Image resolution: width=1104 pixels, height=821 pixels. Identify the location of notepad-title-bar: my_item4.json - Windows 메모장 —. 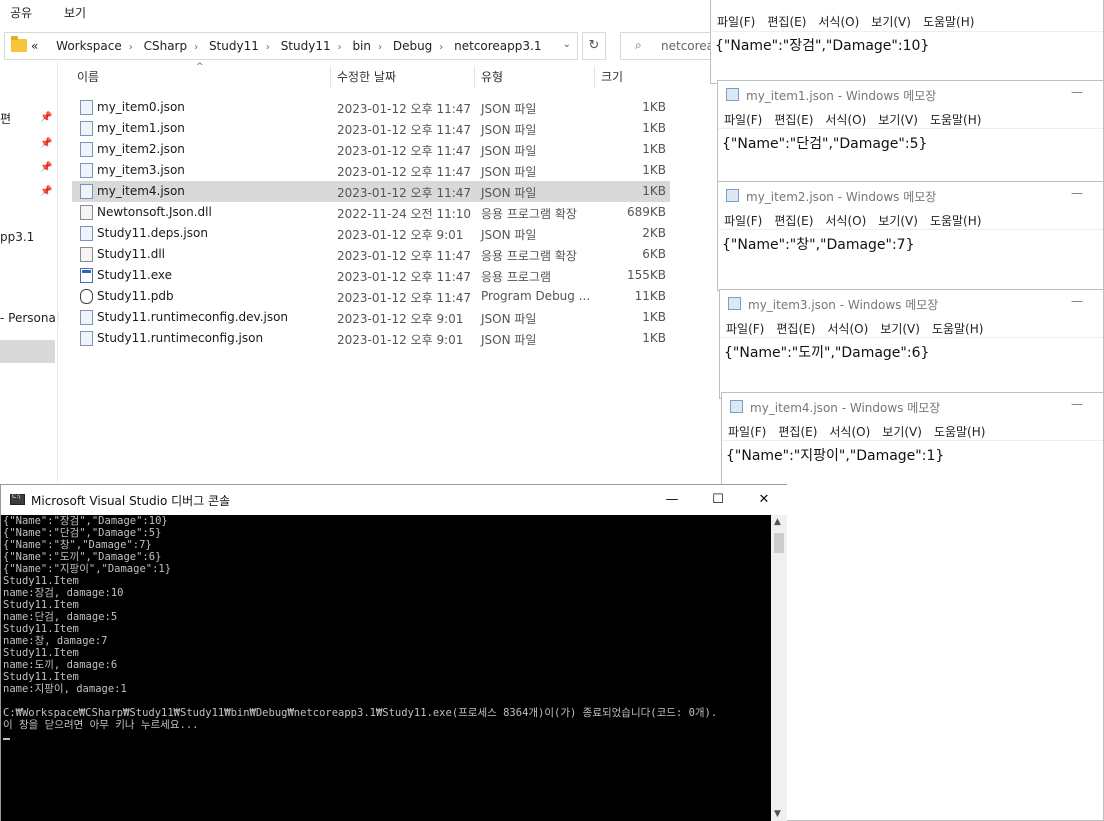
(912, 406).